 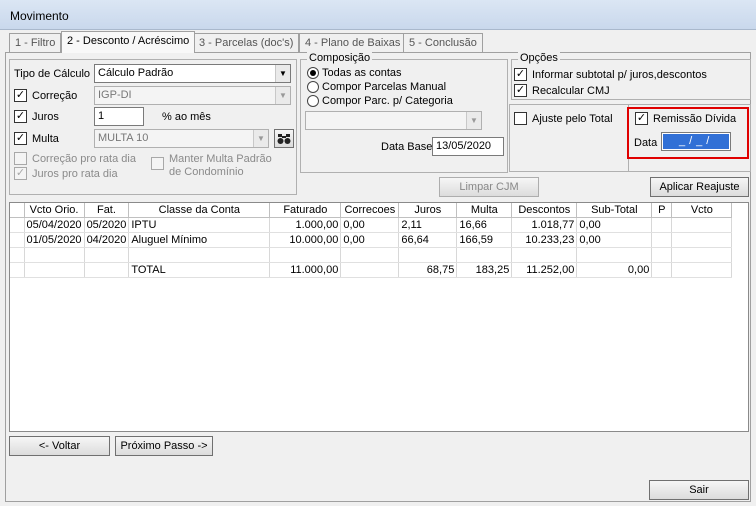 What do you see at coordinates (107, 240) in the screenshot?
I see `cell-fat: 04/2020` at bounding box center [107, 240].